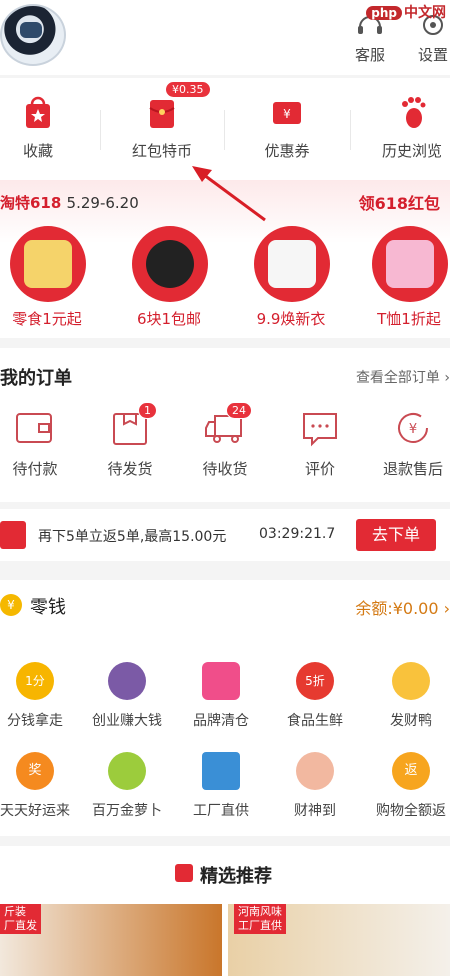 The width and height of the screenshot is (450, 976). Describe the element at coordinates (188, 89) in the screenshot. I see `coin-balance-badge: ¥0.35` at that location.